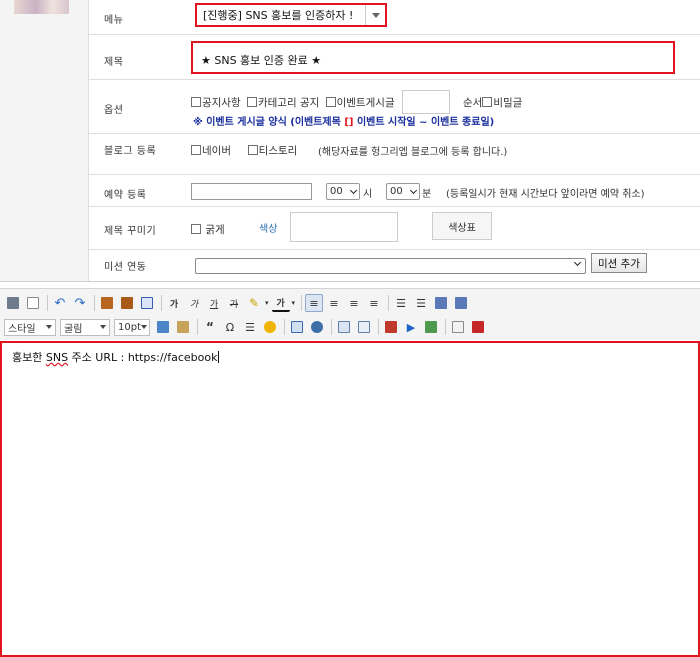  Describe the element at coordinates (619, 263) in the screenshot. I see `add-mission-button: 미션 추가` at that location.